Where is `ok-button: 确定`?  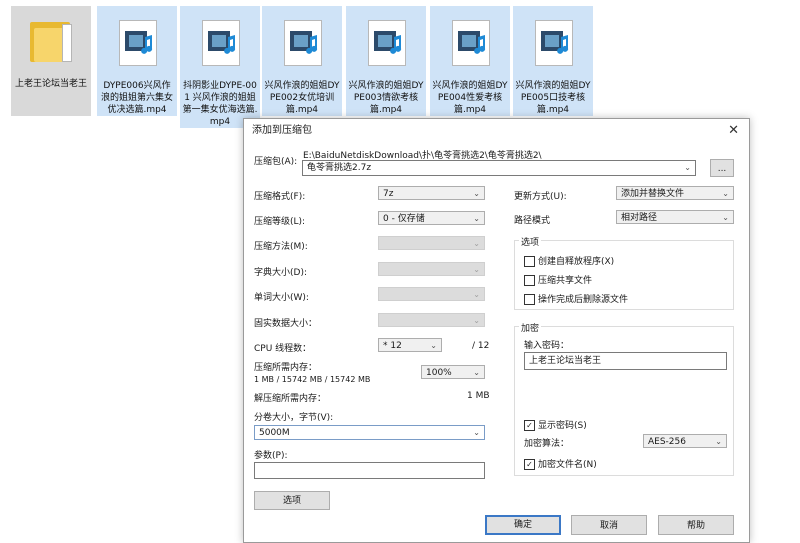
ok-button: 确定 is located at coordinates (523, 525).